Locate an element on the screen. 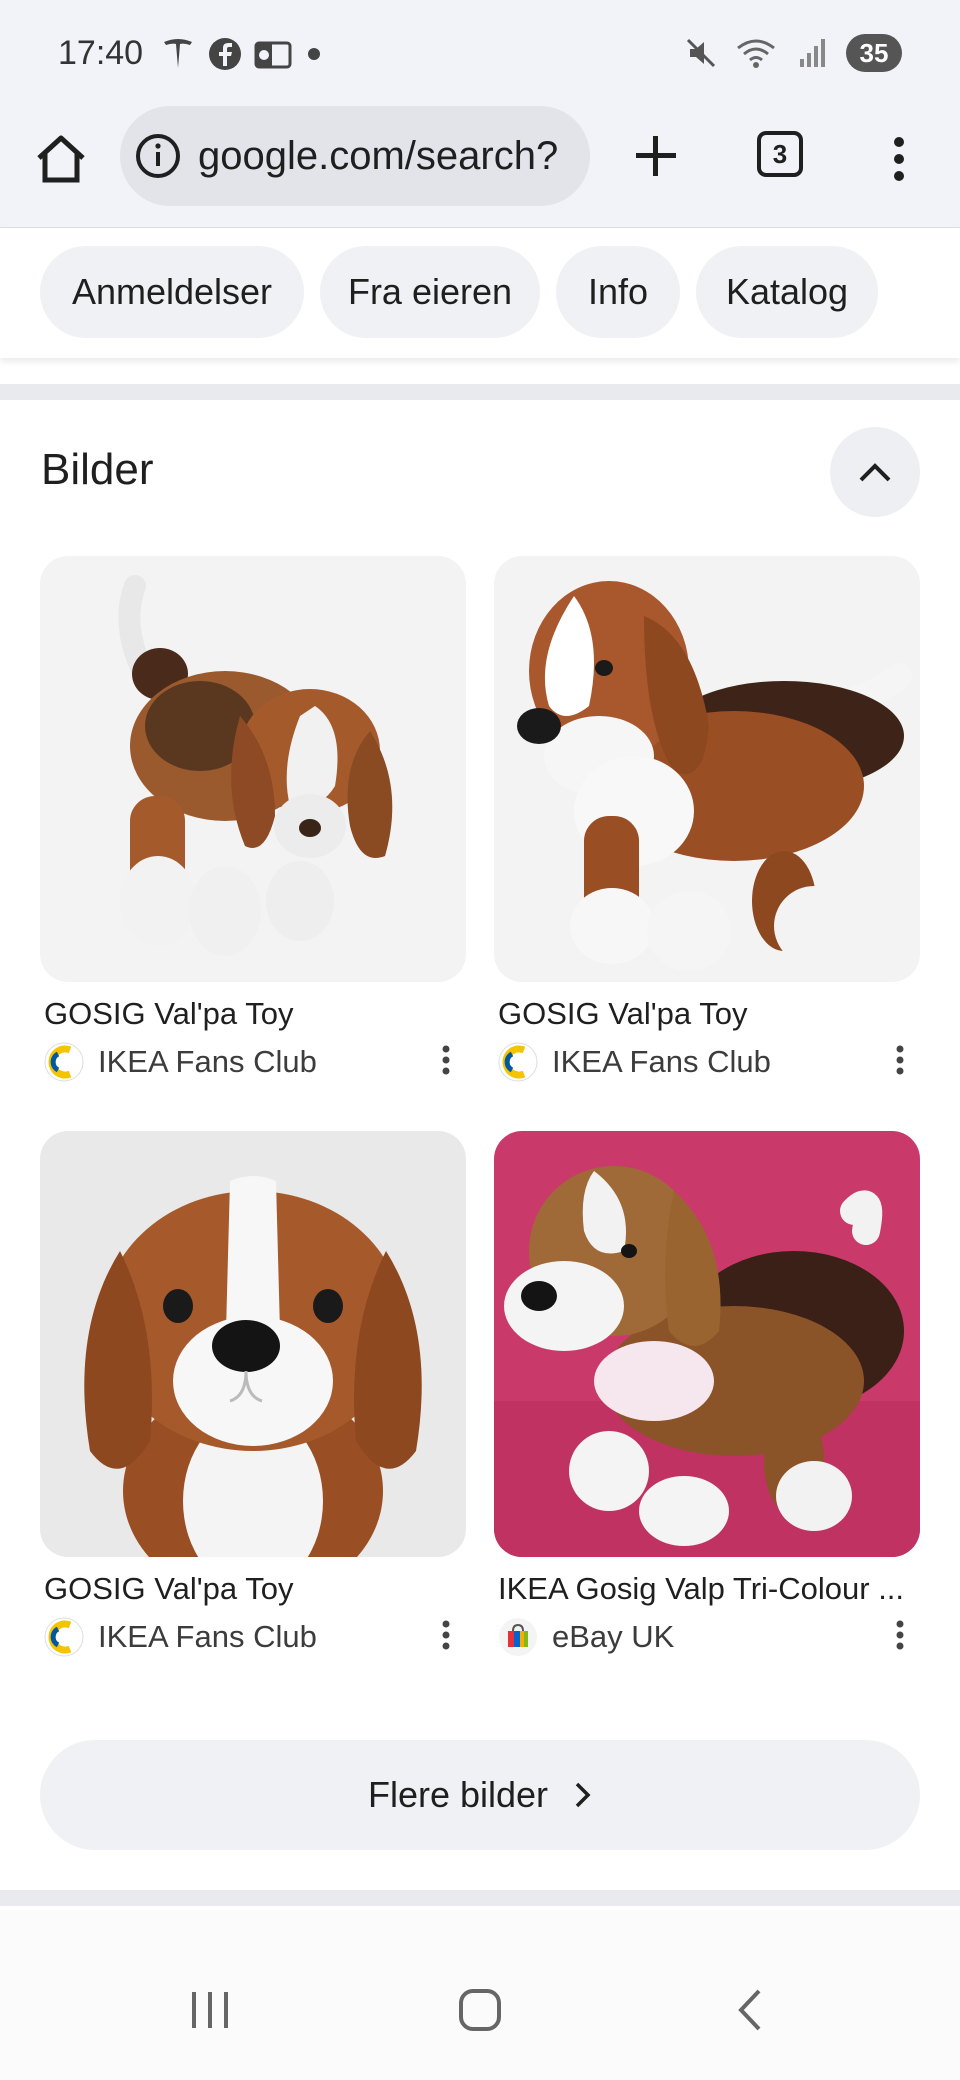 Image resolution: width=960 pixels, height=2080 pixels. battery-indicator: 35 is located at coordinates (874, 53).